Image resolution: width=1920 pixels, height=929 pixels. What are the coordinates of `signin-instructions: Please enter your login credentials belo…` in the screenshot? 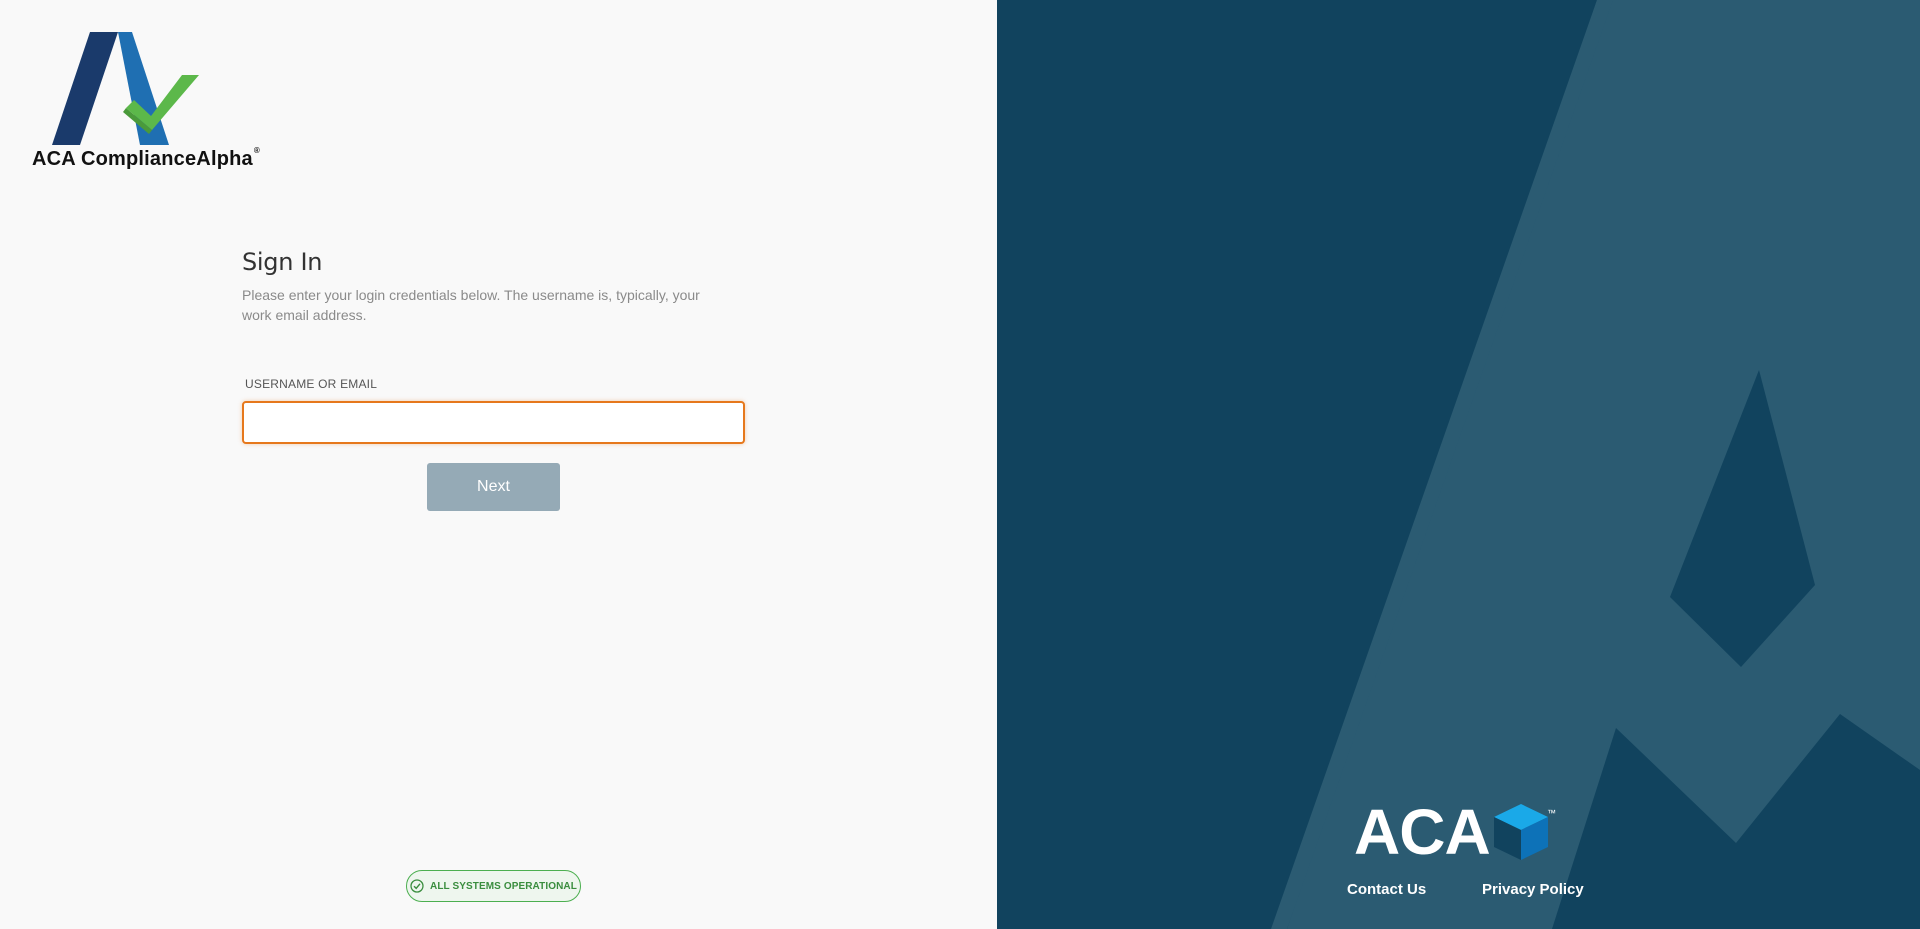 It's located at (471, 305).